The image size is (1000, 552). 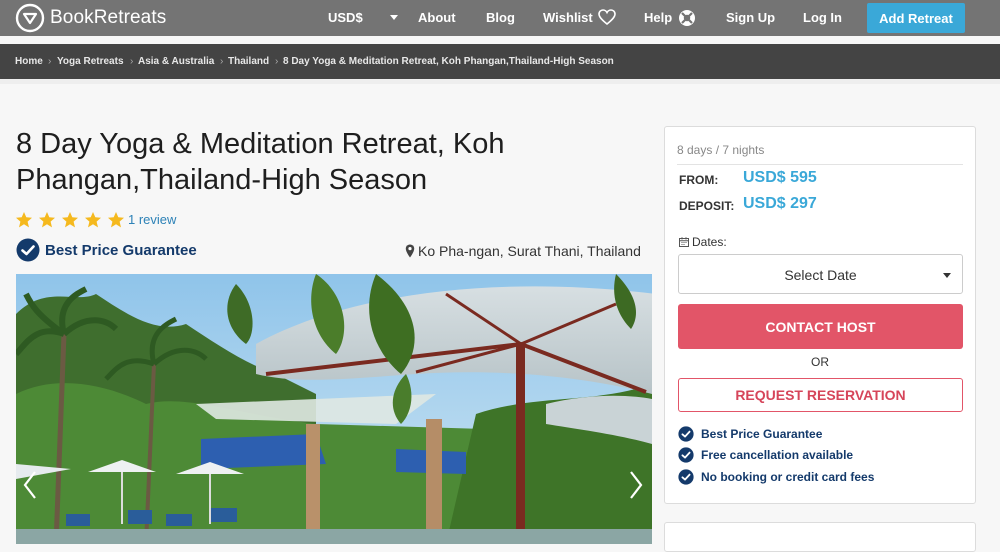 What do you see at coordinates (820, 362) in the screenshot?
I see `or-separator: OR` at bounding box center [820, 362].